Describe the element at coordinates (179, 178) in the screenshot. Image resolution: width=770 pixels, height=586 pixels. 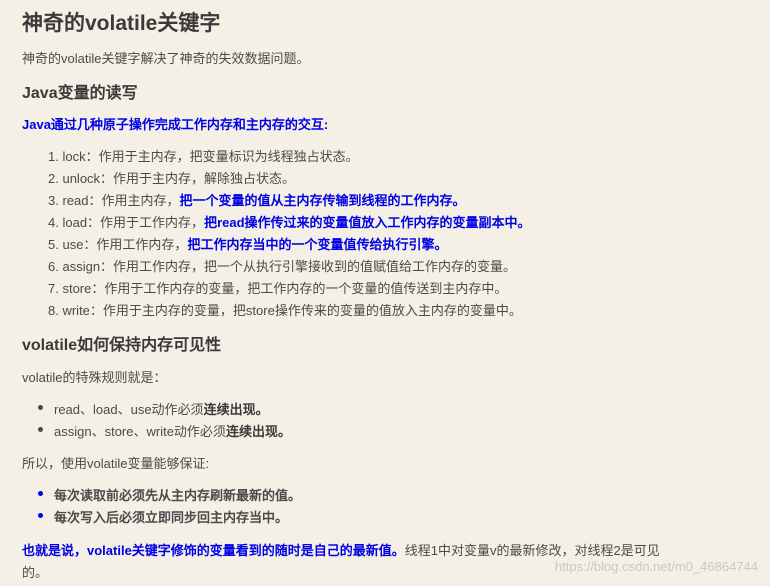
I see `list-text: unlock：作用于主内存，解除独占状态。` at that location.